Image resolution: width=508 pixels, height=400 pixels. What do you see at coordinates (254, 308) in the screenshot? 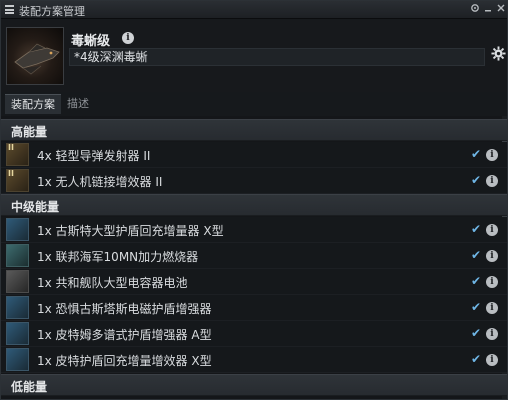
I see `list-item: 1x 恐惧古斯塔斯电磁护盾增强器 ✔ i` at bounding box center [254, 308].